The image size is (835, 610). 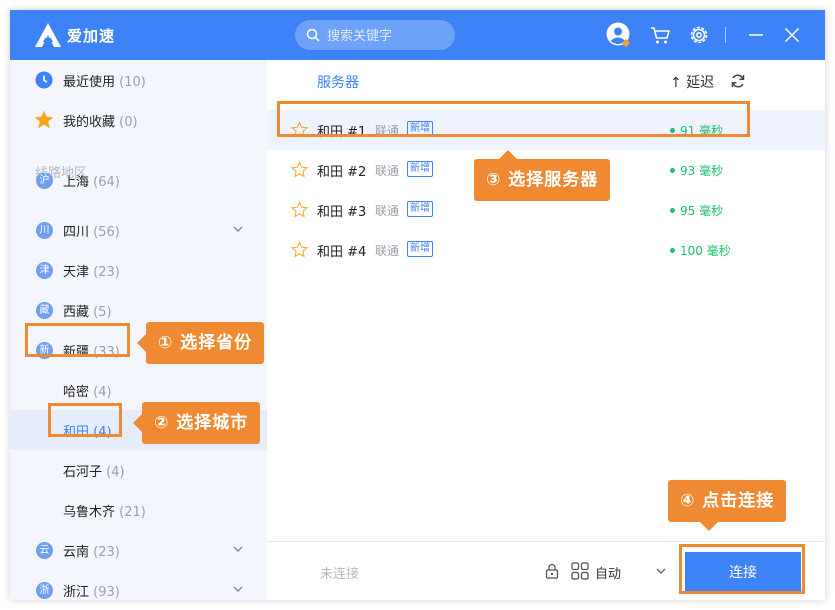 I want to click on sidebar-item-label: 浙江, so click(x=76, y=592).